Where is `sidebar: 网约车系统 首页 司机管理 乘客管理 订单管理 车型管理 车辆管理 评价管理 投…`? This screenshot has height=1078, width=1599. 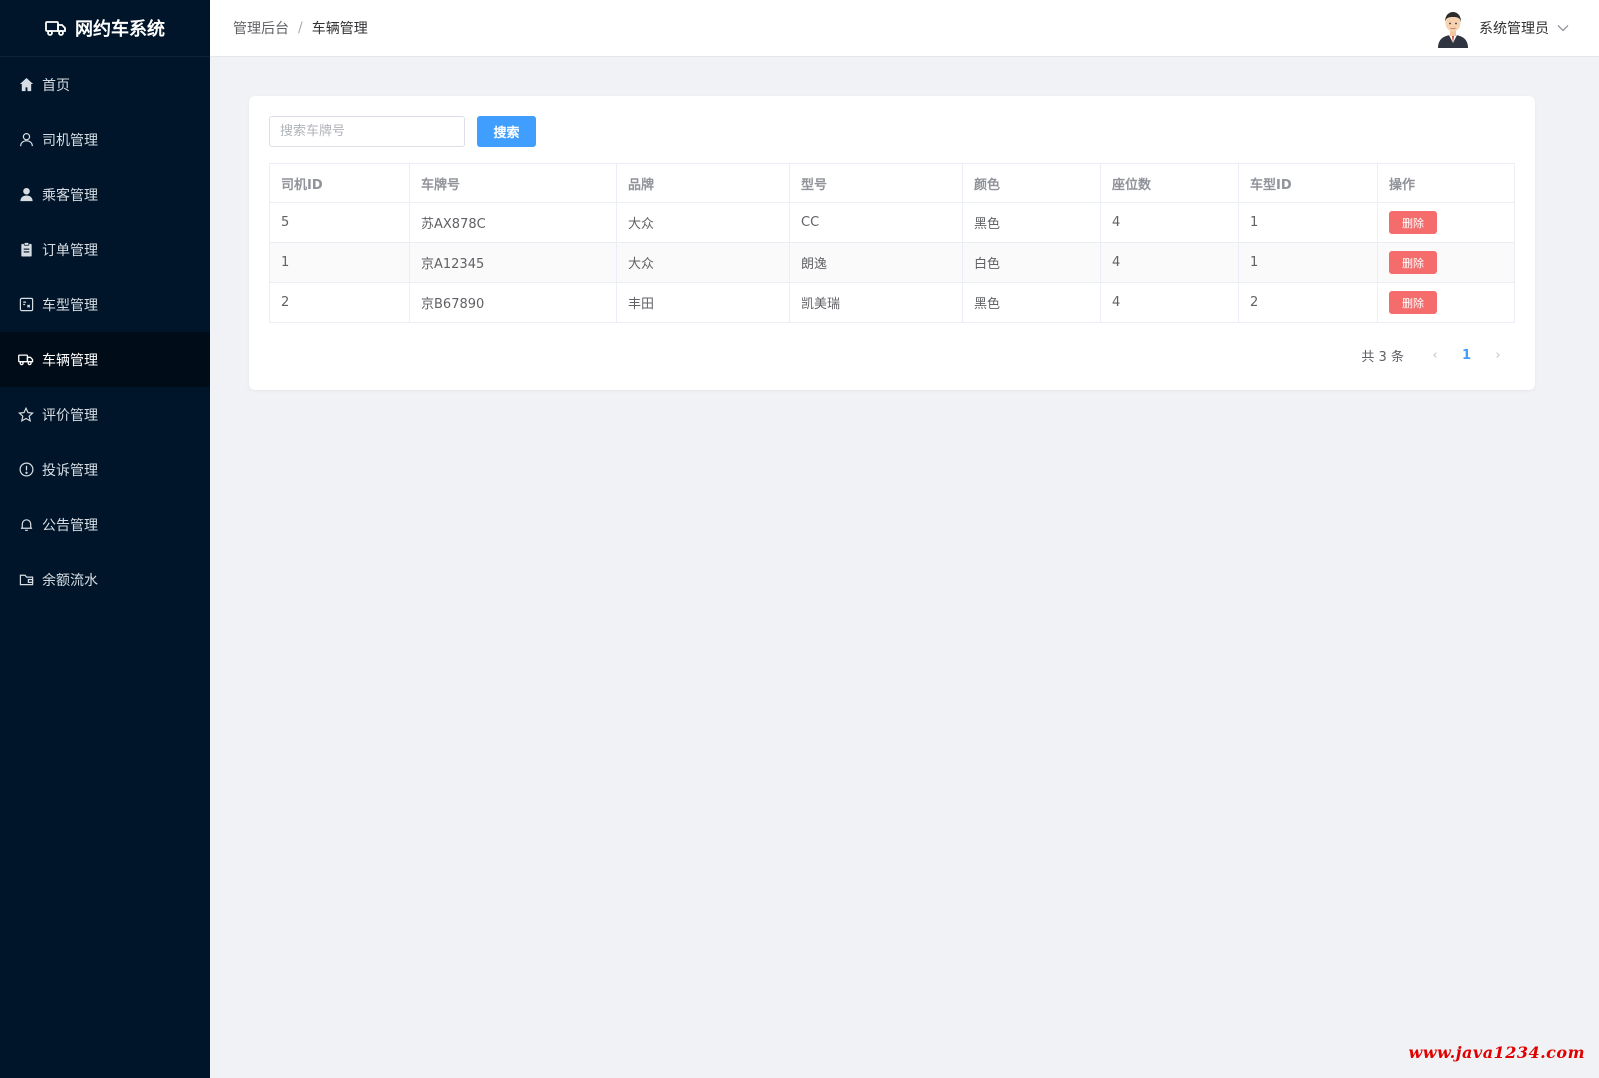
sidebar: 网约车系统 首页 司机管理 乘客管理 订单管理 车型管理 车辆管理 评价管理 投… is located at coordinates (105, 539).